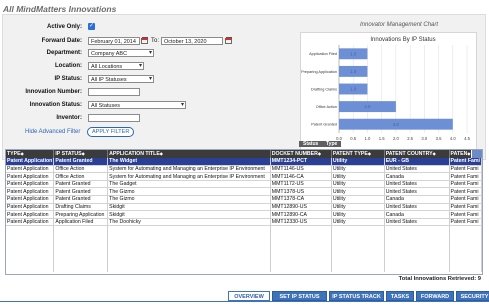 Image resolution: width=489 pixels, height=308 pixels. I want to click on department-select: Company ABC, so click(121, 53).